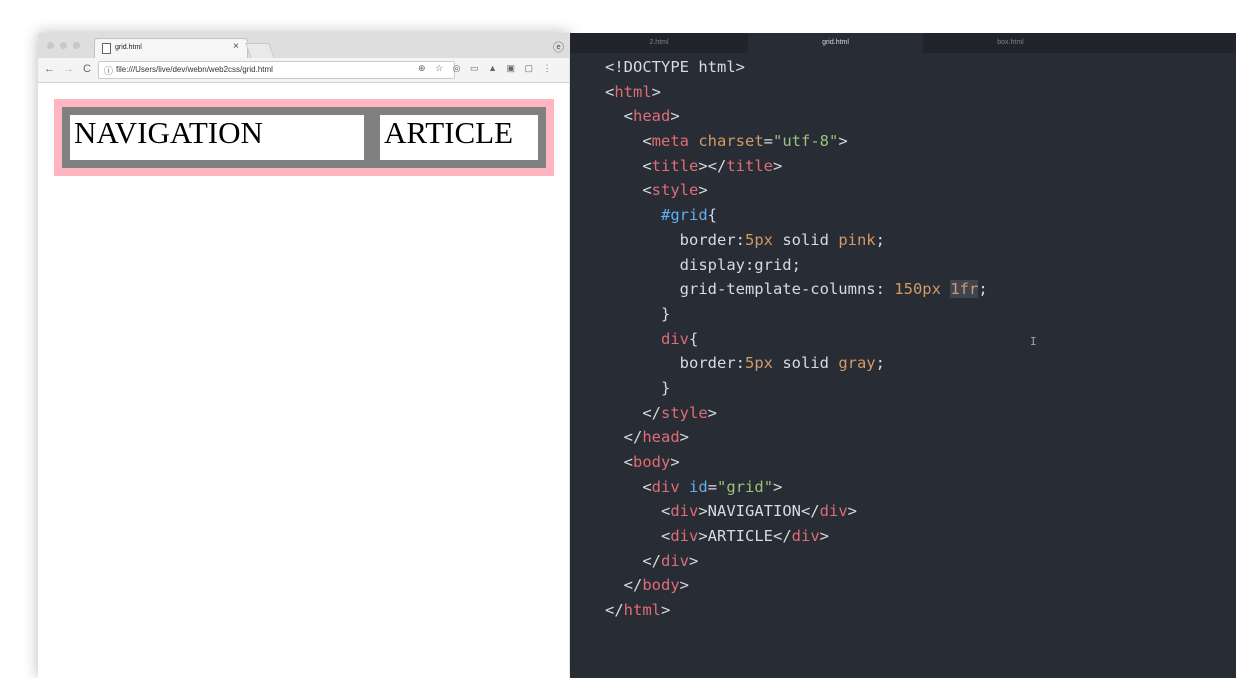 The width and height of the screenshot is (1236, 678). What do you see at coordinates (659, 43) in the screenshot?
I see `editor-tab-2-html: 2.html` at bounding box center [659, 43].